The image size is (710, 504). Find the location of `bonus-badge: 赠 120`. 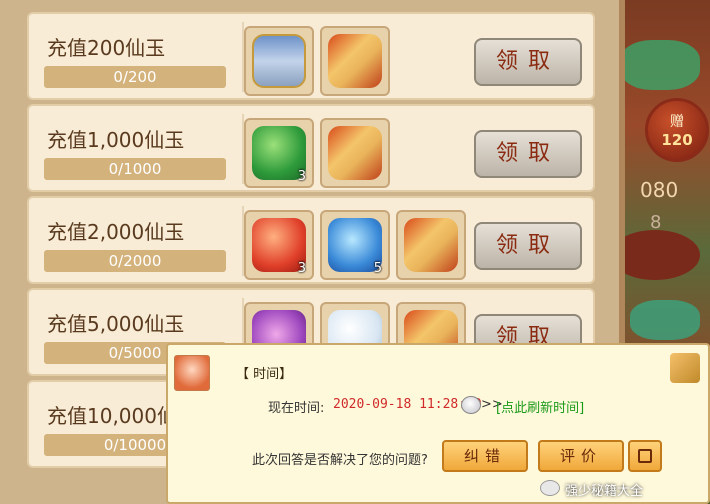

bonus-badge: 赠 120 is located at coordinates (677, 130).